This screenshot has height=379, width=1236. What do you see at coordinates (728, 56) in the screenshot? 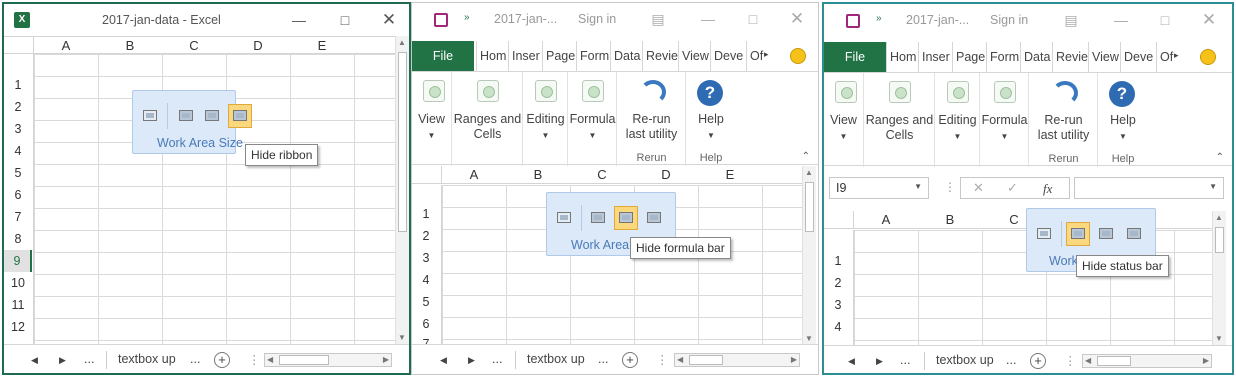
I see `tab-developer: Deve` at bounding box center [728, 56].